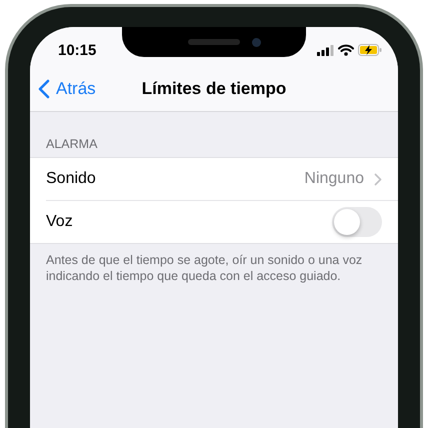 The height and width of the screenshot is (428, 428). Describe the element at coordinates (71, 179) in the screenshot. I see `row-label: Sonido` at that location.